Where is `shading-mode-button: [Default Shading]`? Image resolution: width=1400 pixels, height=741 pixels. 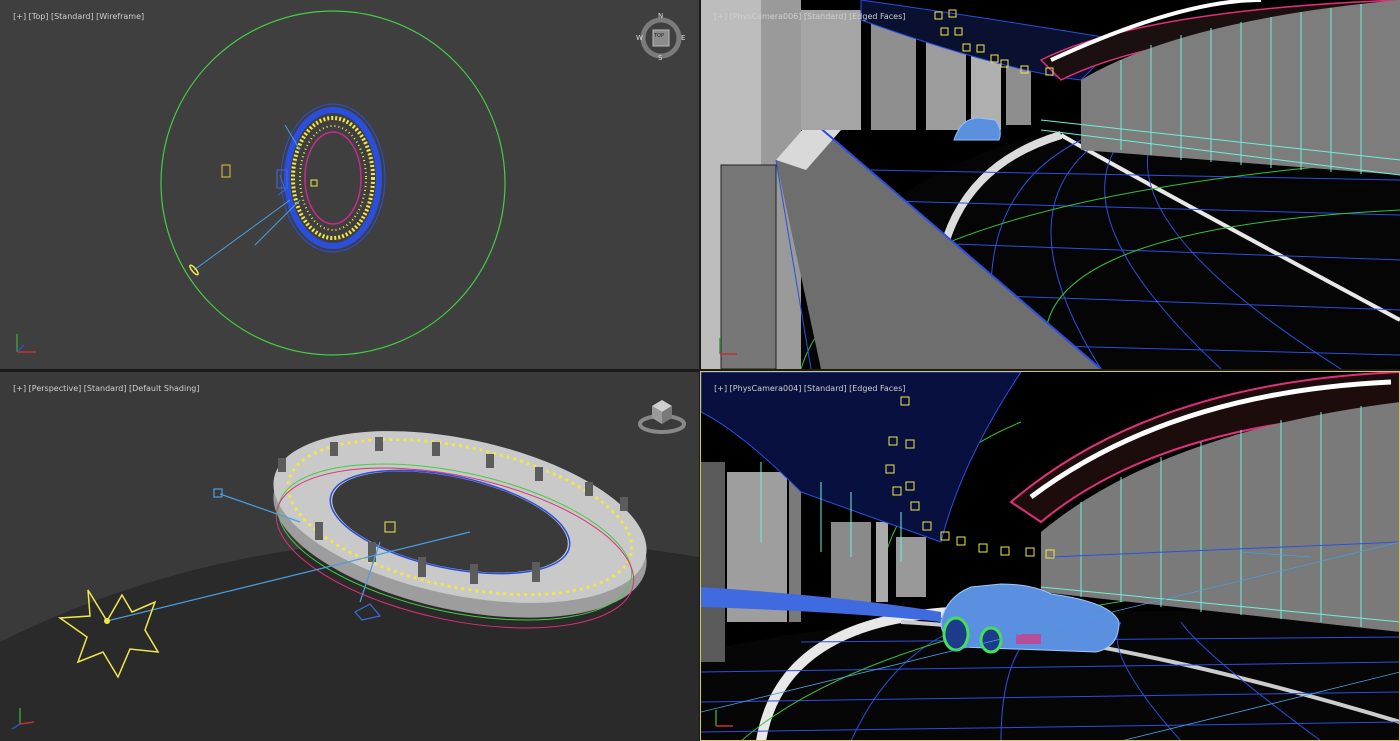 shading-mode-button: [Default Shading] is located at coordinates (164, 388).